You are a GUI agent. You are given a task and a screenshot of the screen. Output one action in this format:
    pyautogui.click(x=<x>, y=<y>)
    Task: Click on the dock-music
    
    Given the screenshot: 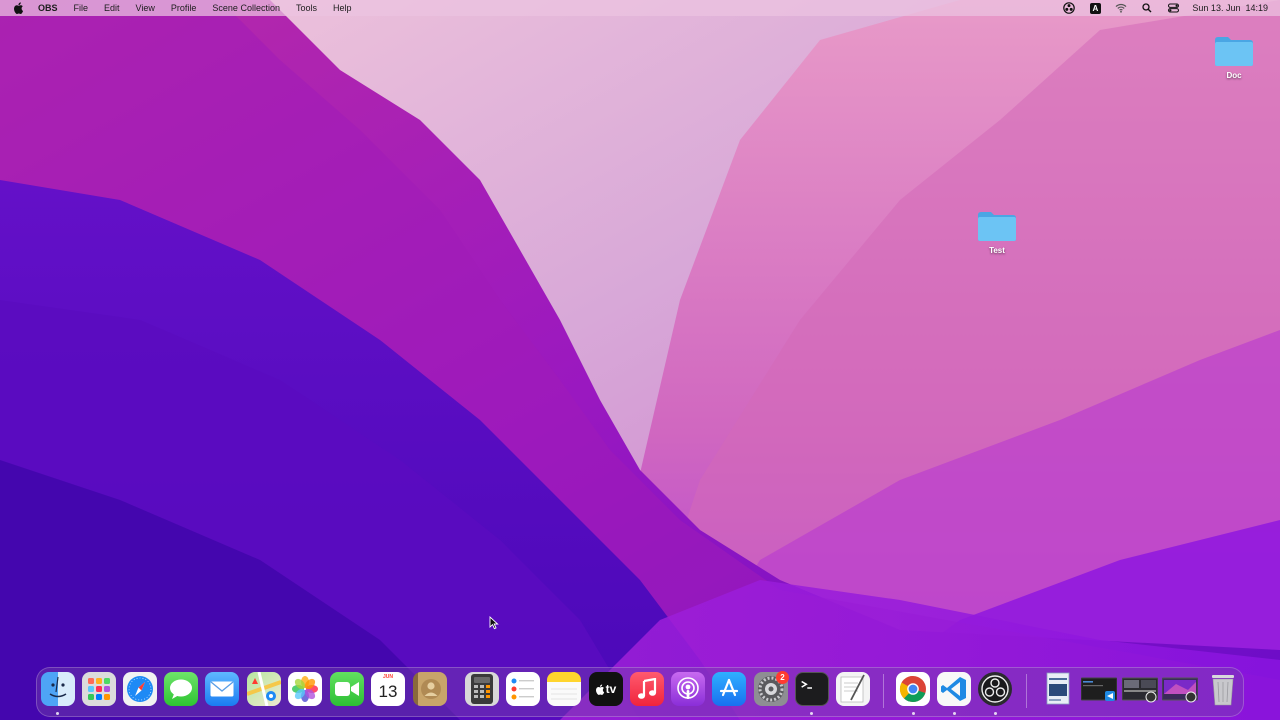 What is the action you would take?
    pyautogui.click(x=647, y=689)
    